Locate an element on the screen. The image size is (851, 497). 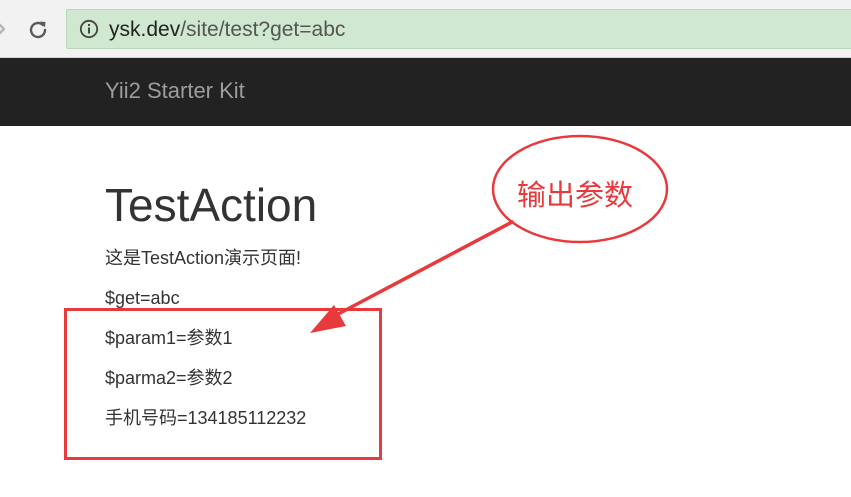
get-param-line: $get=abc is located at coordinates (142, 298).